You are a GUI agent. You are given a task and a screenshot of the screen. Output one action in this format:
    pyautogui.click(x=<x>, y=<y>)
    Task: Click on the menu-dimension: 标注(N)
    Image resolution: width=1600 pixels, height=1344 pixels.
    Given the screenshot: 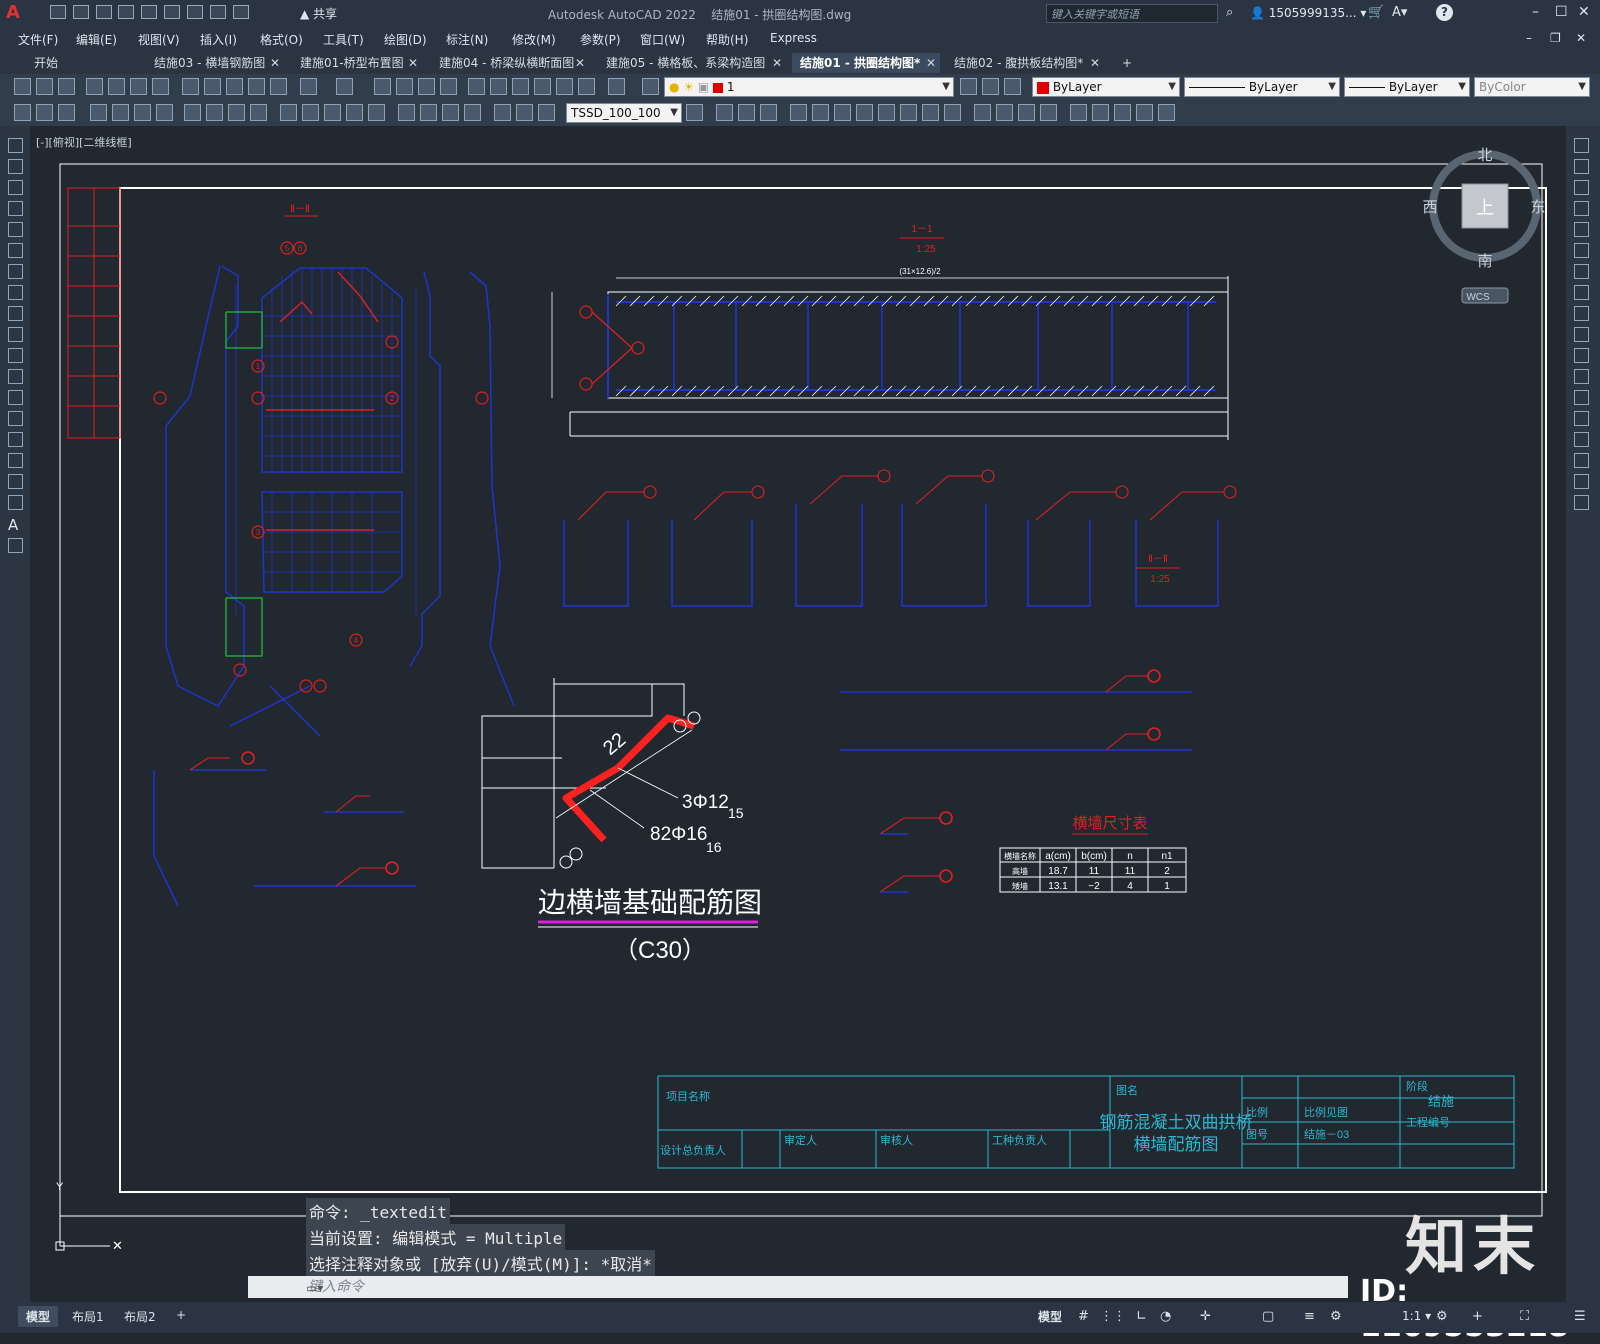 What is the action you would take?
    pyautogui.click(x=467, y=39)
    